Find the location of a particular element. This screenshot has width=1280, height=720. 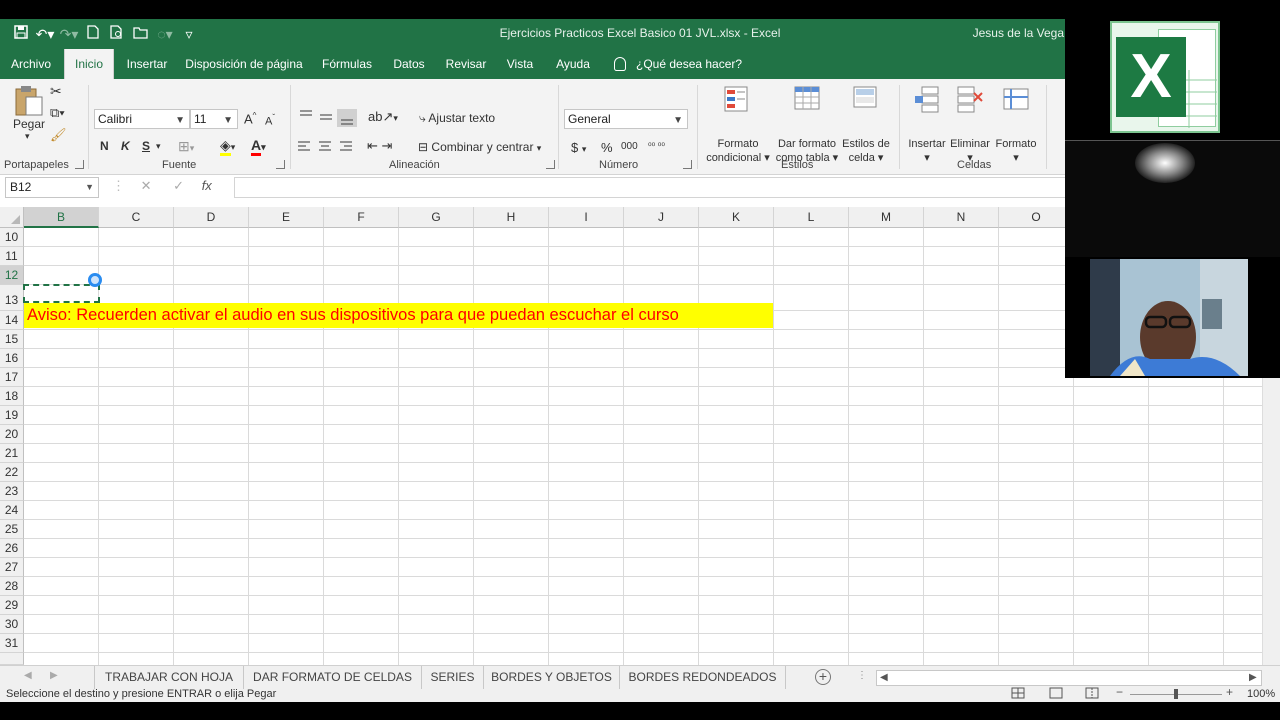

format-painter-icon: 🖌 is located at coordinates (58, 135).